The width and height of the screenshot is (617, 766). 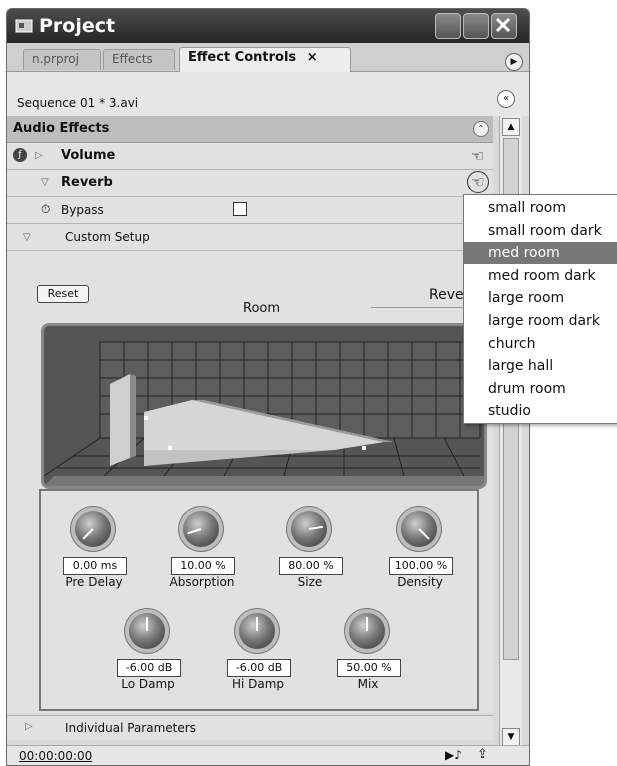 I want to click on reverb-effect-row: ▽ Reverb ☜, so click(x=250, y=183).